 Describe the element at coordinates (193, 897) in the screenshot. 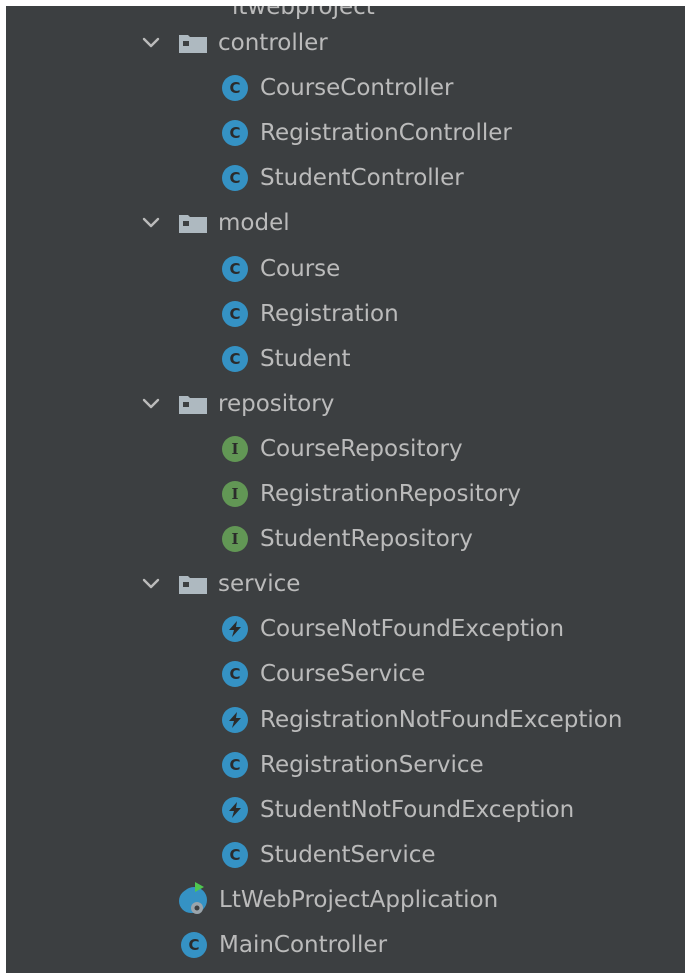

I see `spring-application-icon` at that location.